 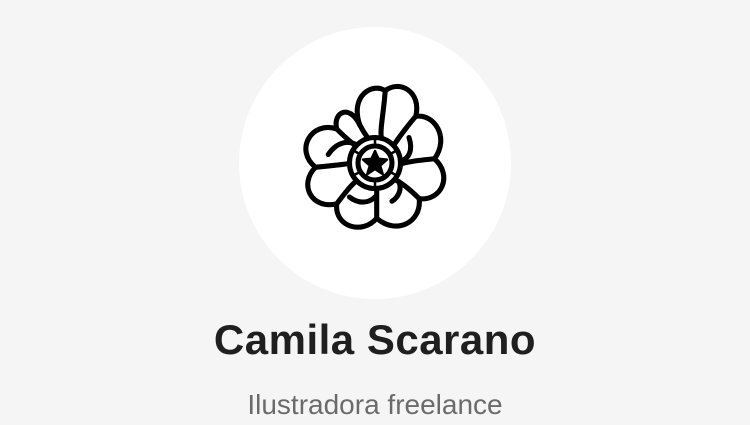 What do you see at coordinates (375, 404) in the screenshot?
I see `profile-role: Ilustradora freelance` at bounding box center [375, 404].